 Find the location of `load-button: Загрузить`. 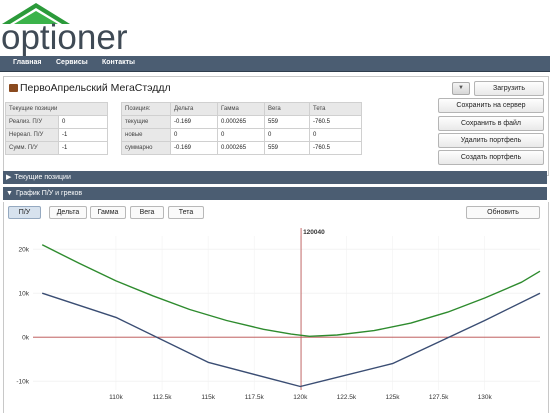

load-button: Загрузить is located at coordinates (509, 88).